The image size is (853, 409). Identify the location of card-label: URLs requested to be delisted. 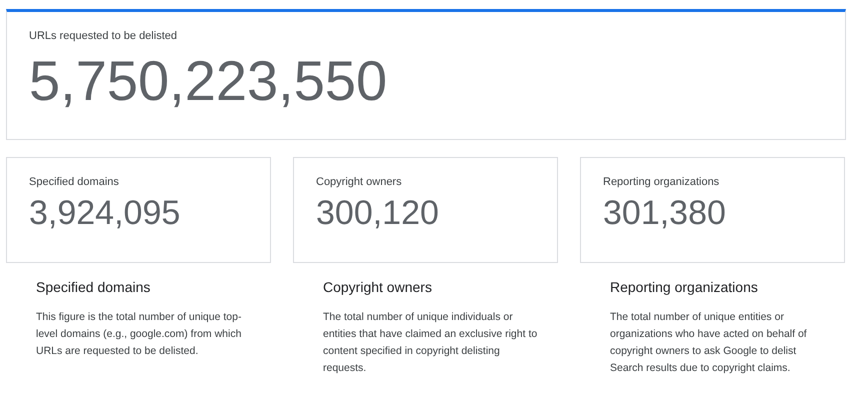
(103, 36).